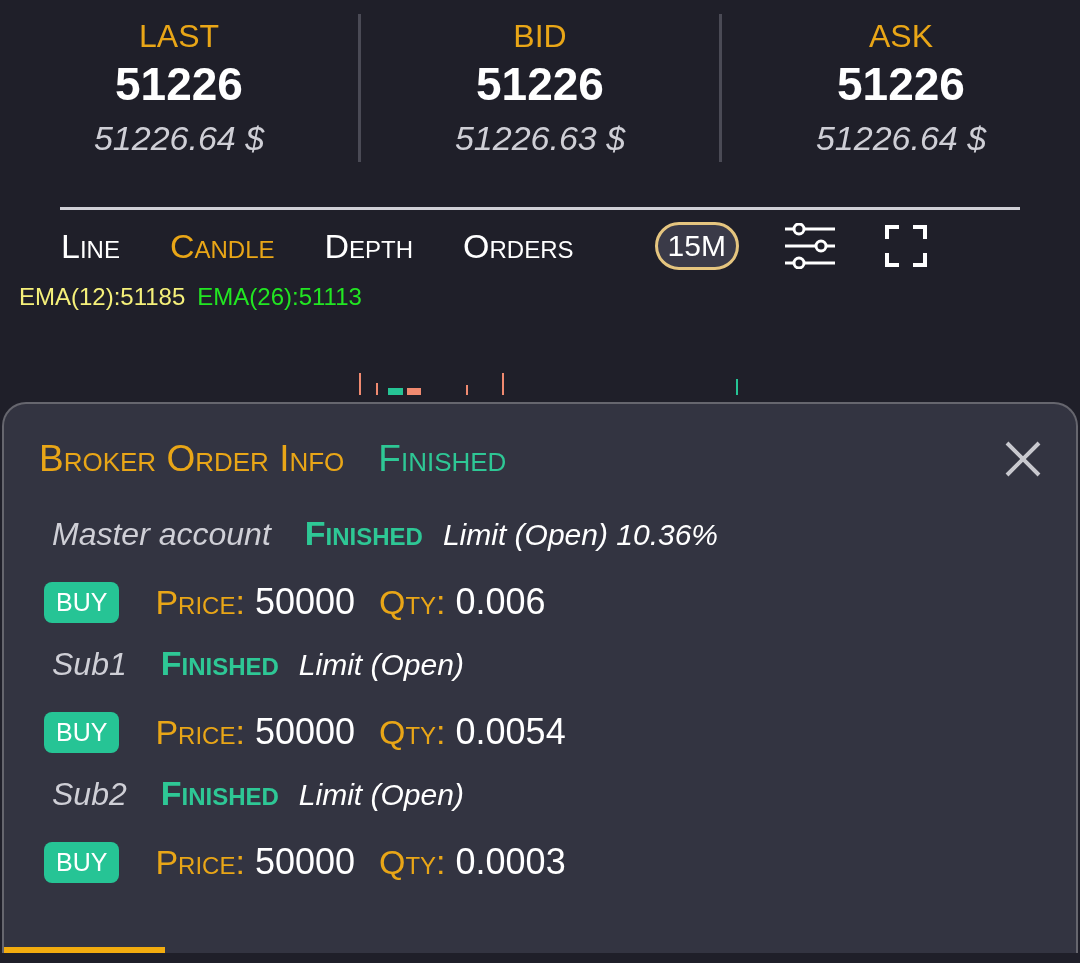 This screenshot has width=1080, height=963. I want to click on chart-tab: Orders, so click(518, 246).